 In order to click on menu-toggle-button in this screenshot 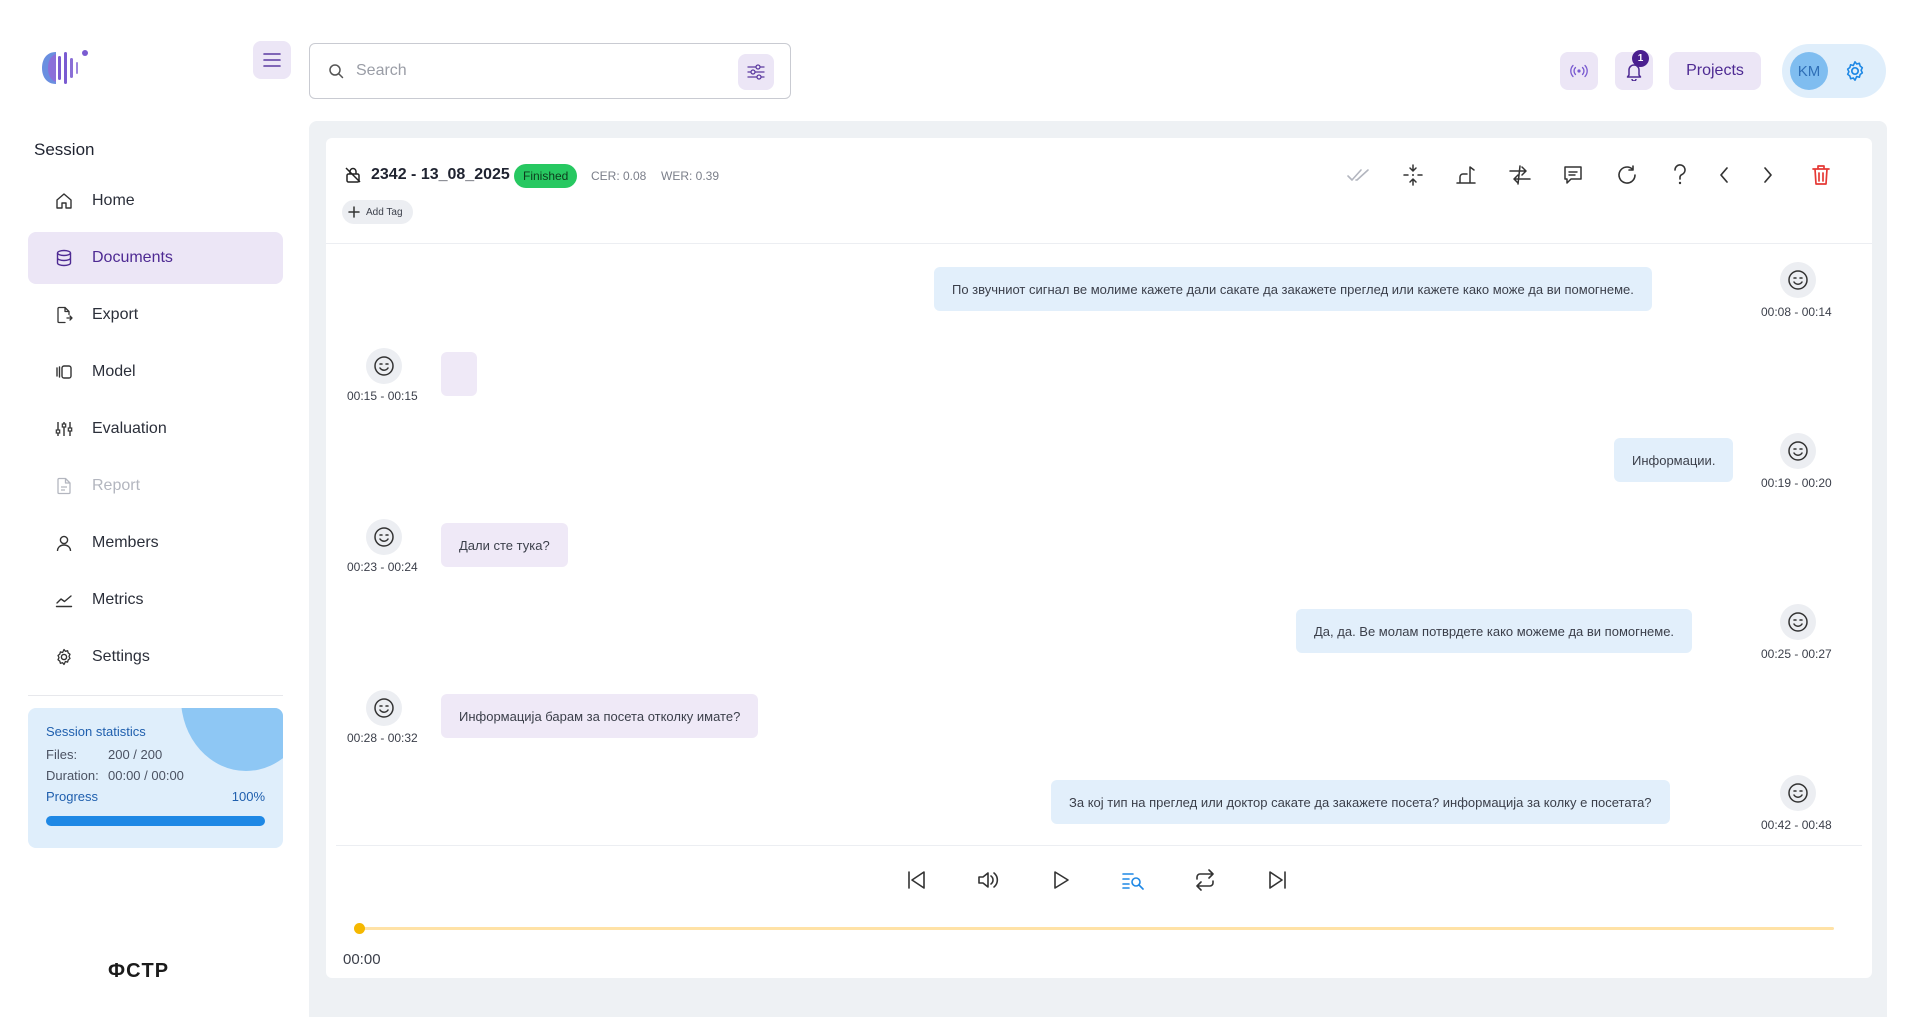, I will do `click(272, 60)`.